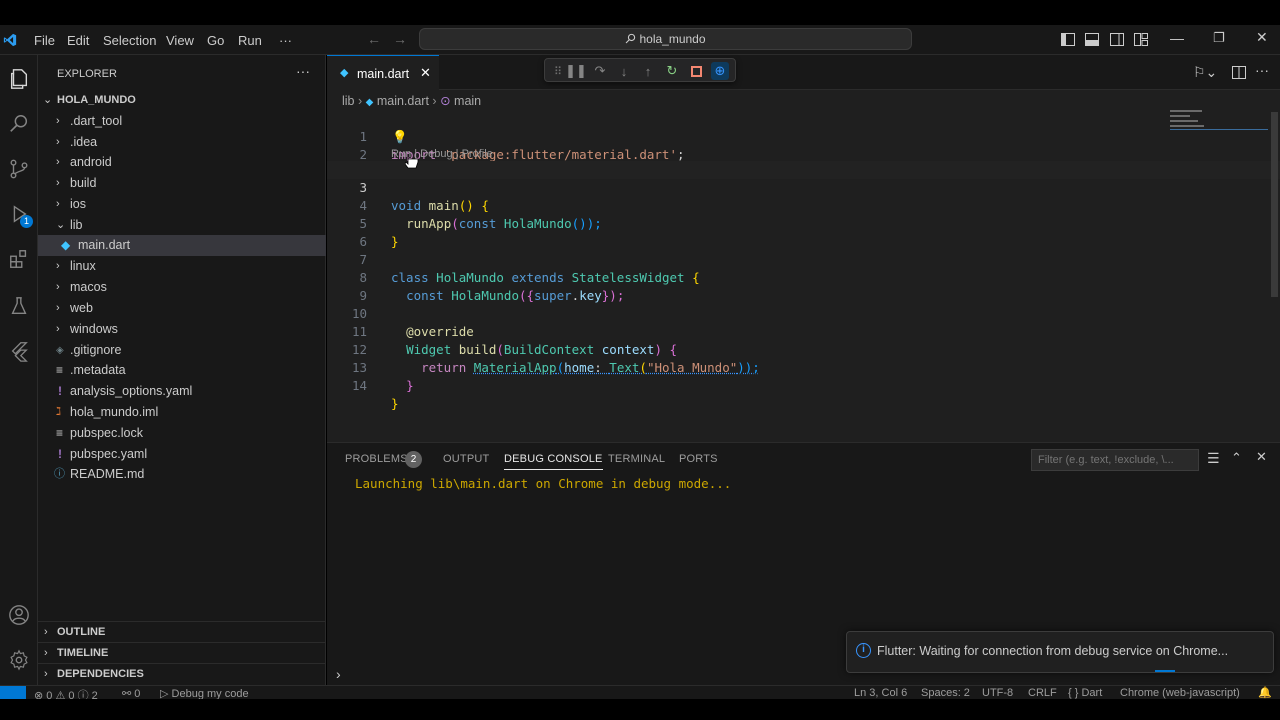 This screenshot has width=1280, height=720. Describe the element at coordinates (400, 137) in the screenshot. I see `lightbulb-icon: 💡` at that location.